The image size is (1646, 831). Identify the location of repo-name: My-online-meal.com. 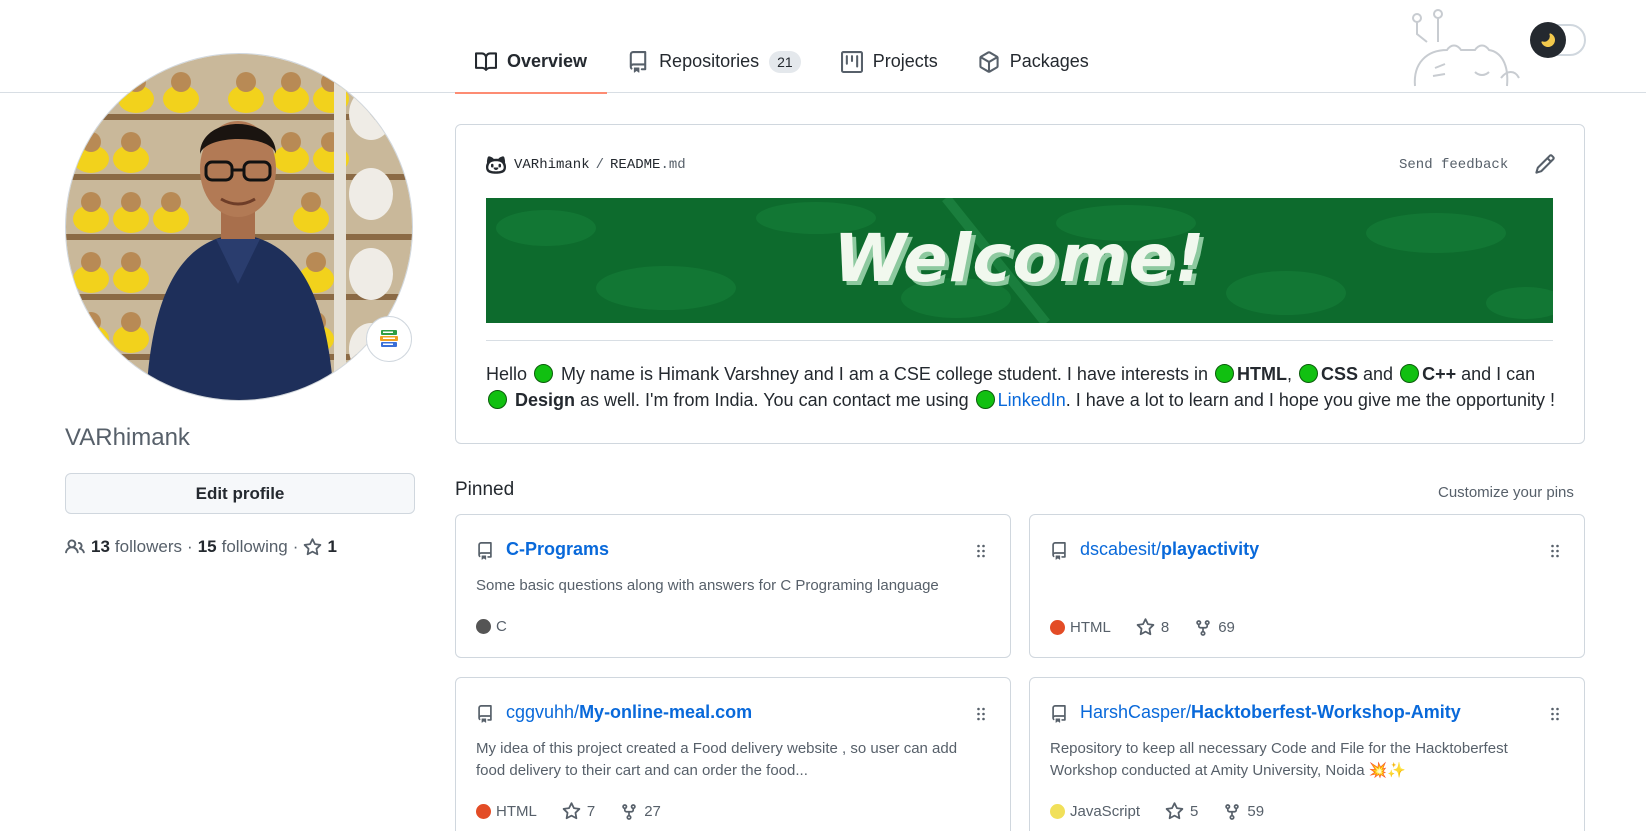
(666, 712).